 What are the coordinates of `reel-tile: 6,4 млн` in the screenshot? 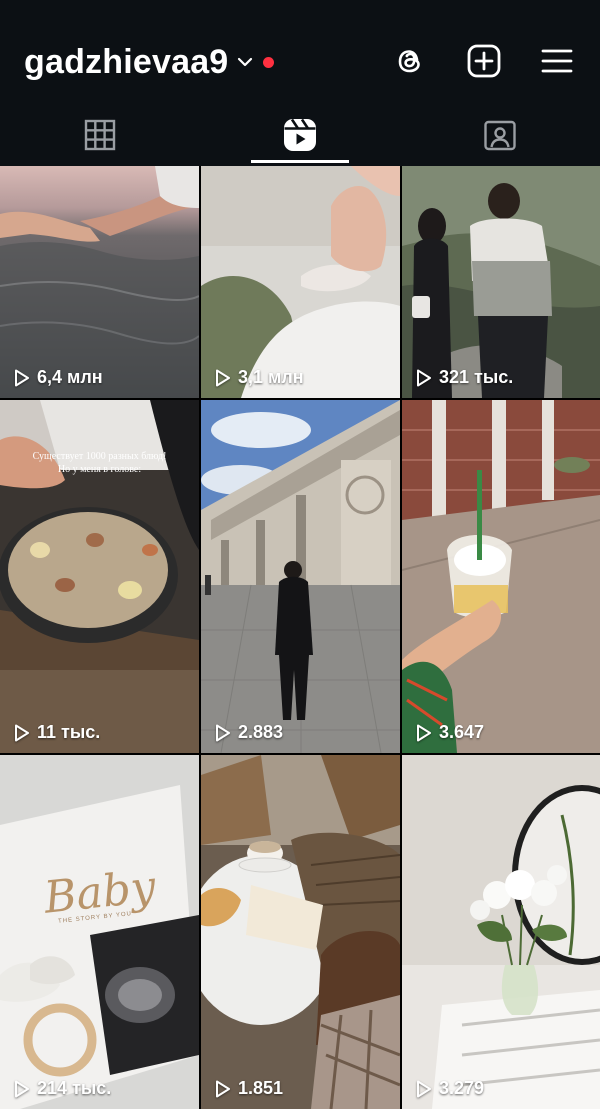 It's located at (99, 282).